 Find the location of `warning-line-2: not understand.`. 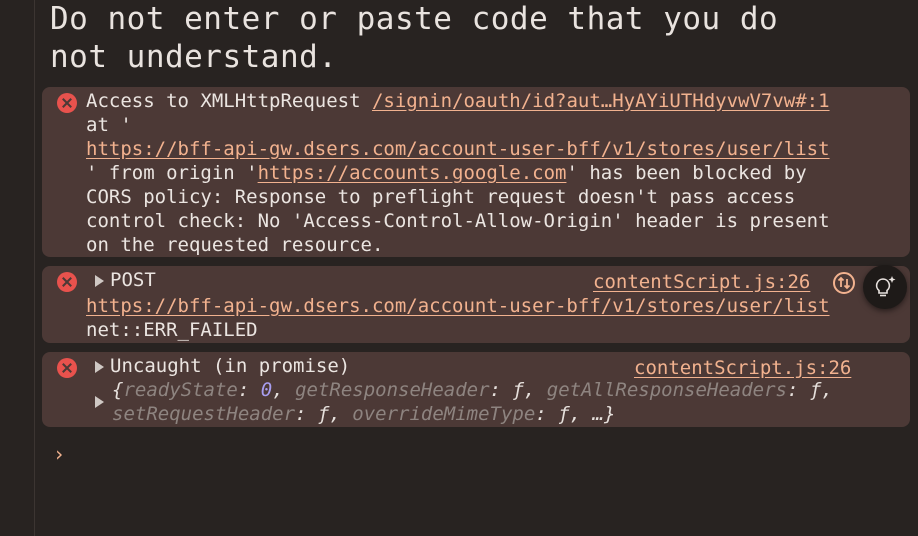

warning-line-2: not understand. is located at coordinates (194, 57).